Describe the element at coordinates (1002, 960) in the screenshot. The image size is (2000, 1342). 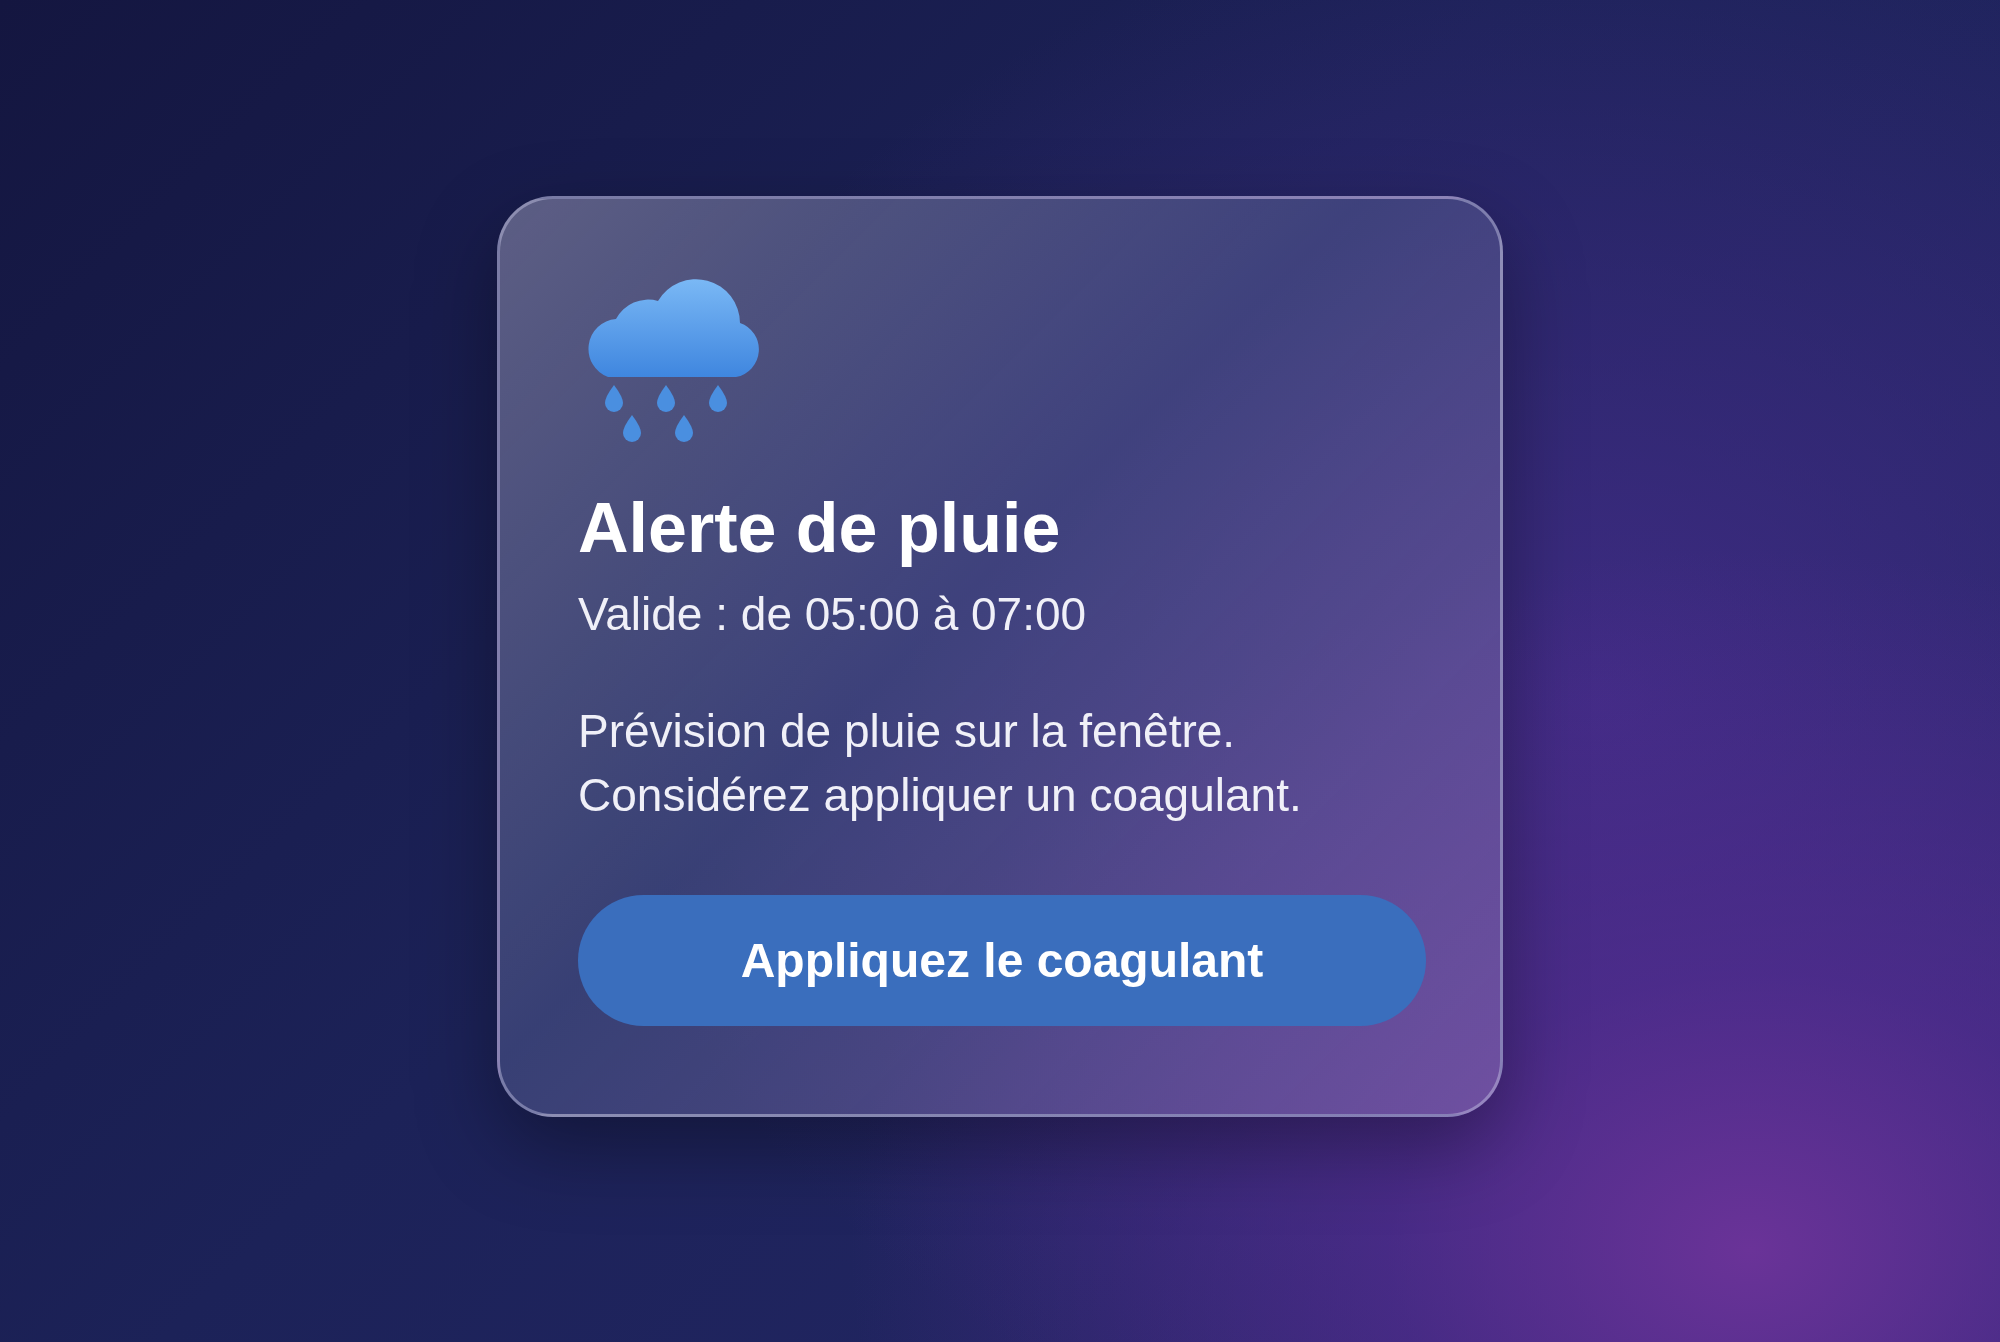
I see `apply-coagulant-button: Appliquez le coagulant` at that location.